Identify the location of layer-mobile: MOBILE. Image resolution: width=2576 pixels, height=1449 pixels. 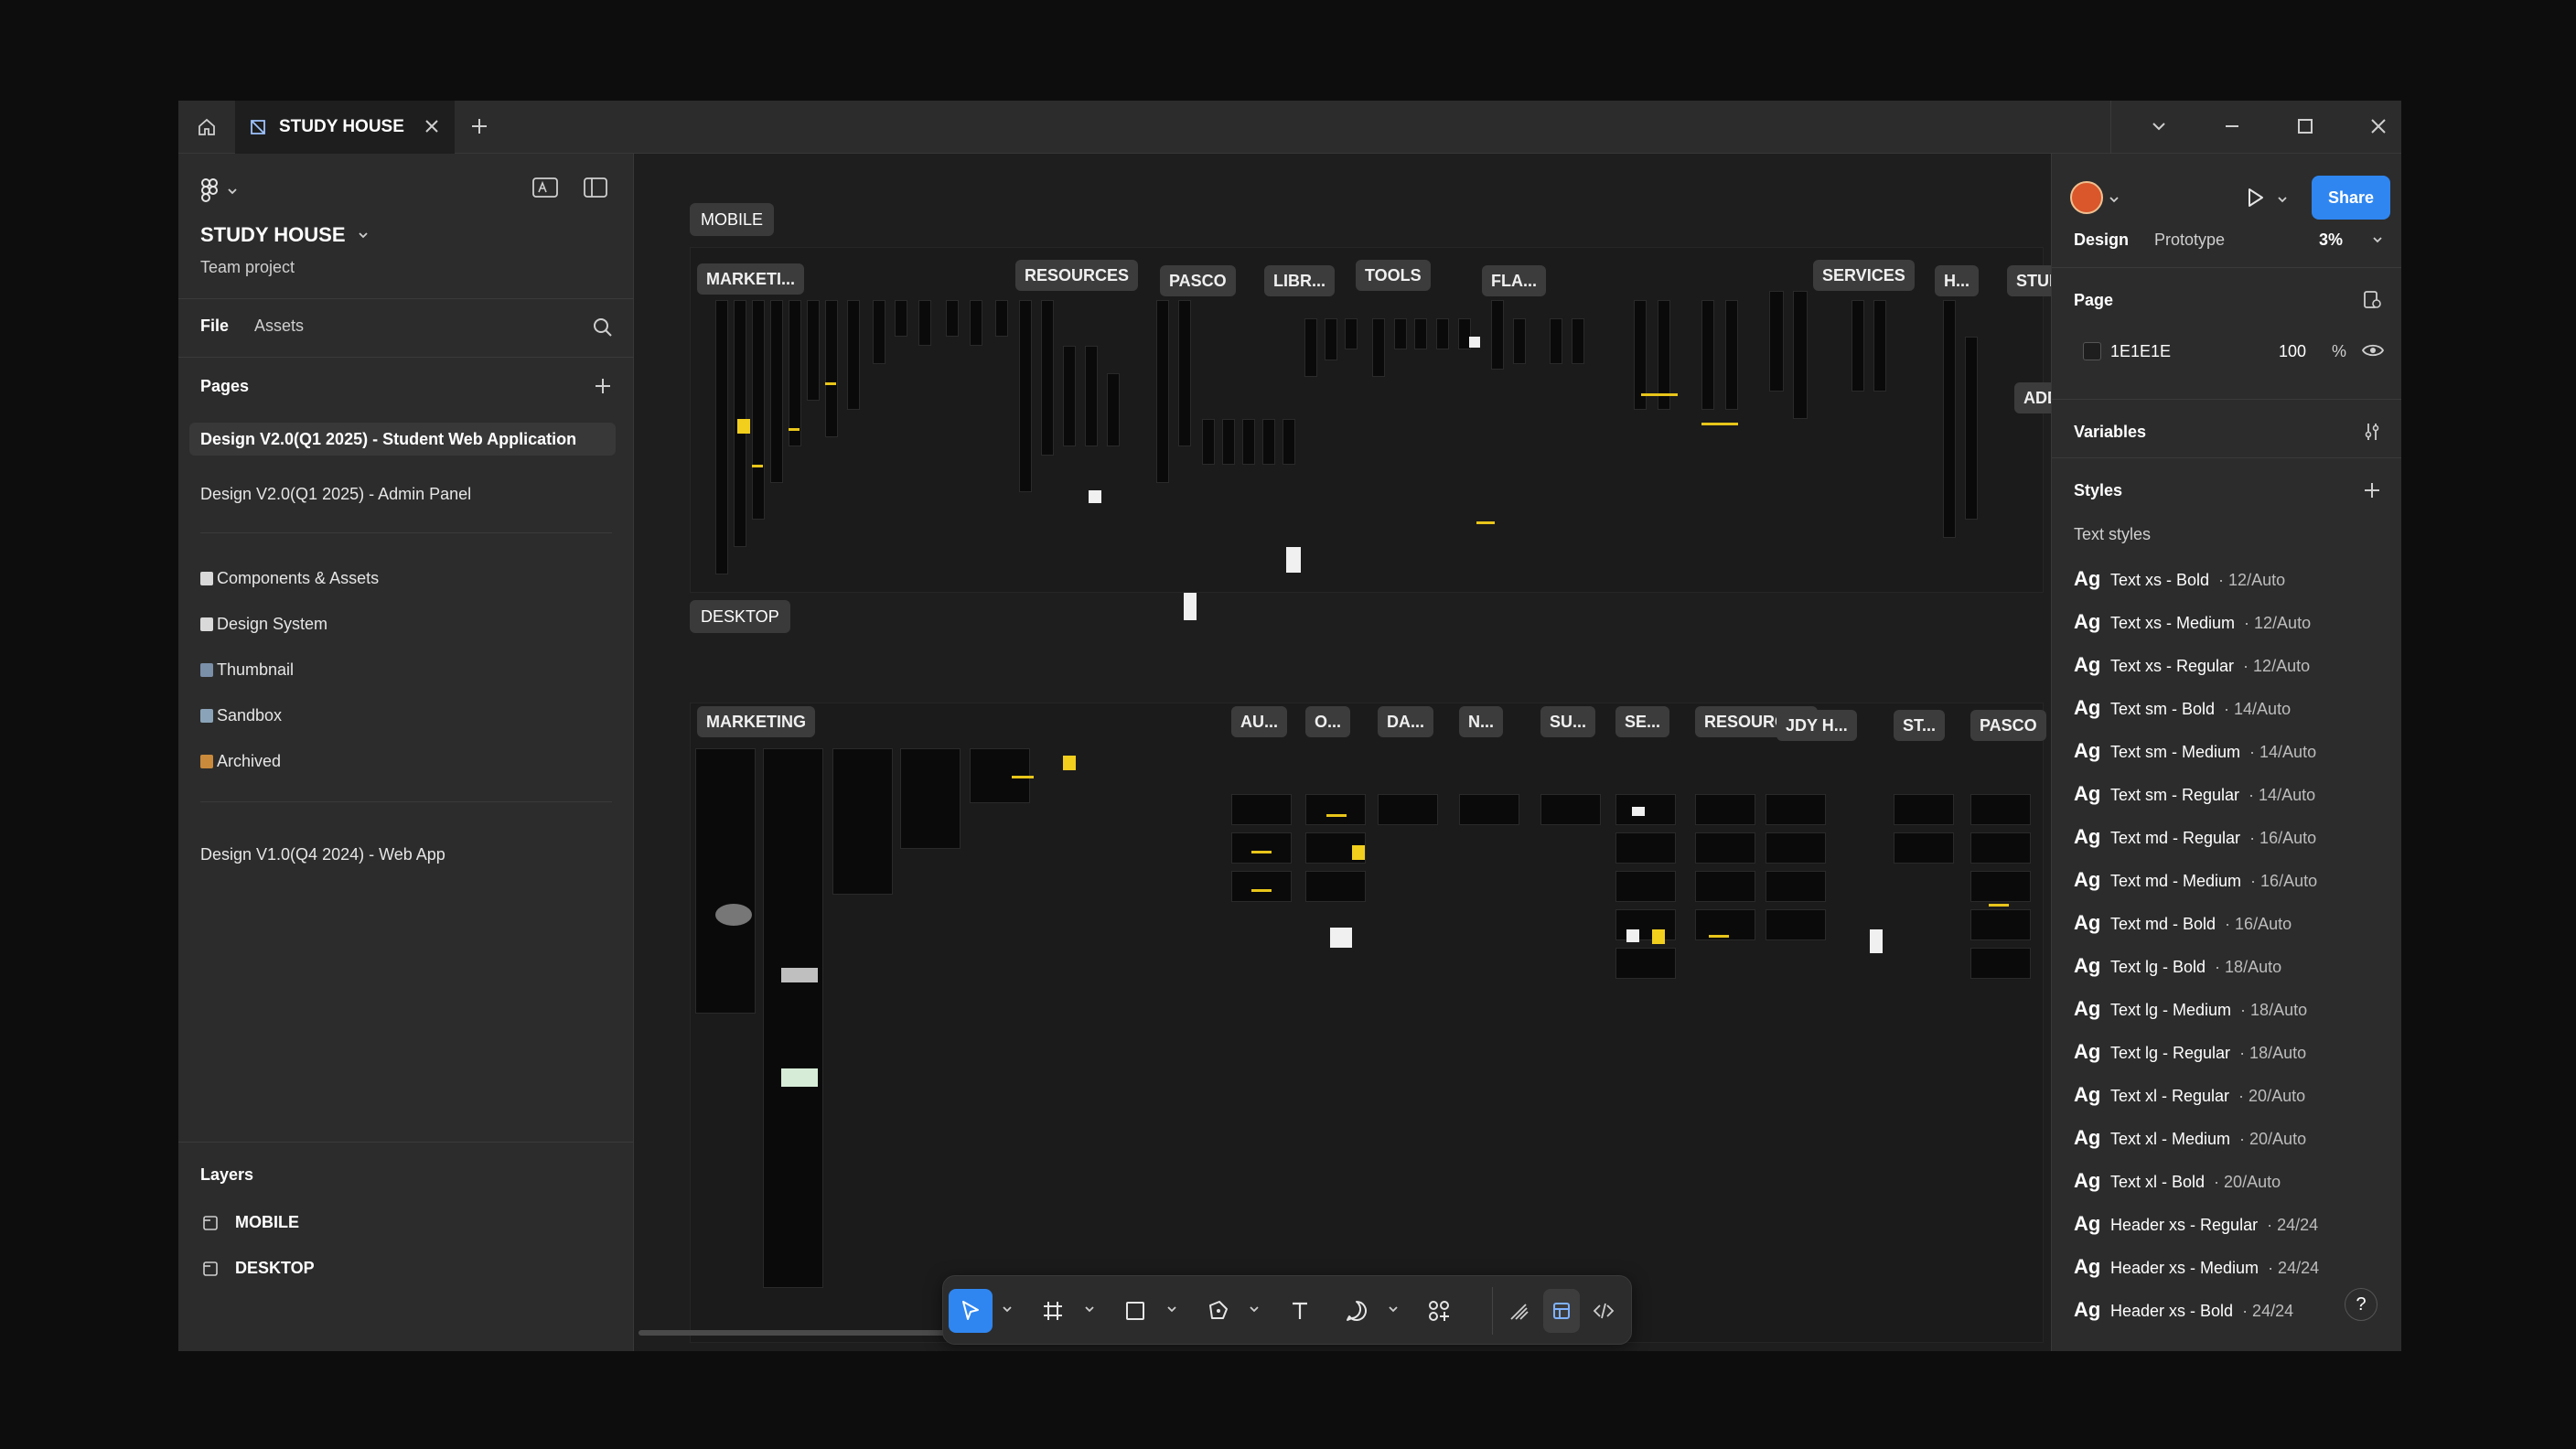
(251, 1223).